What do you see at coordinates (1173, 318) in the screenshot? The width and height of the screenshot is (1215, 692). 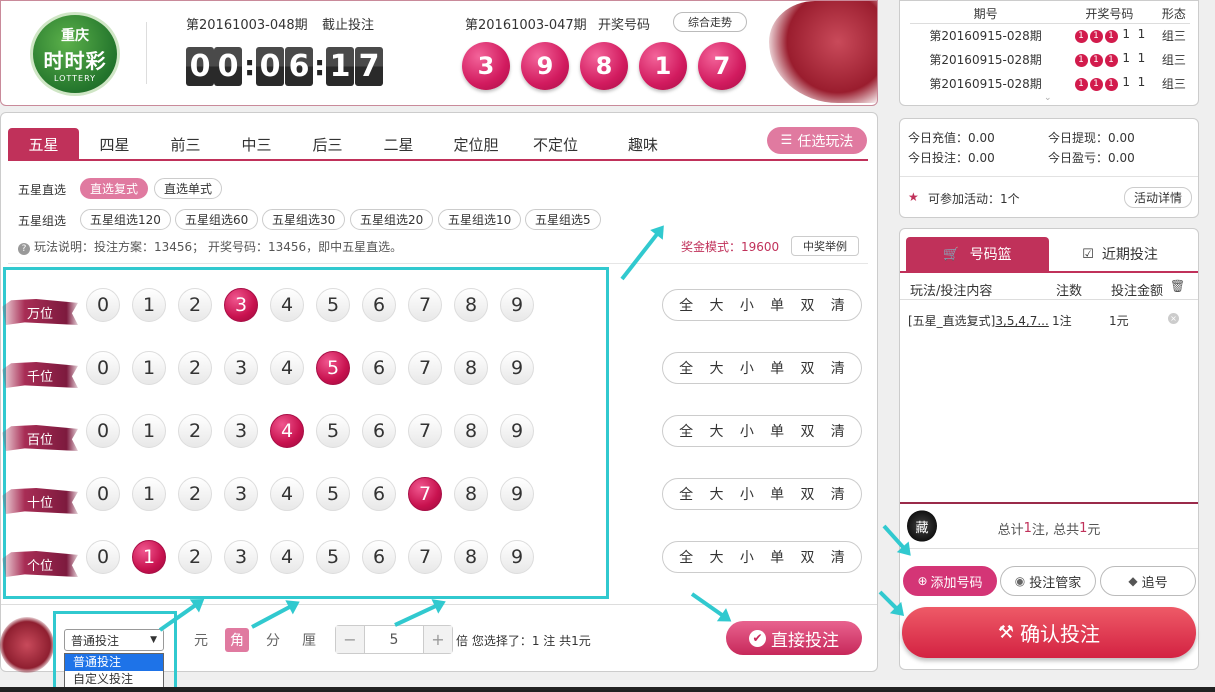 I see `remove-item-icon: ×` at bounding box center [1173, 318].